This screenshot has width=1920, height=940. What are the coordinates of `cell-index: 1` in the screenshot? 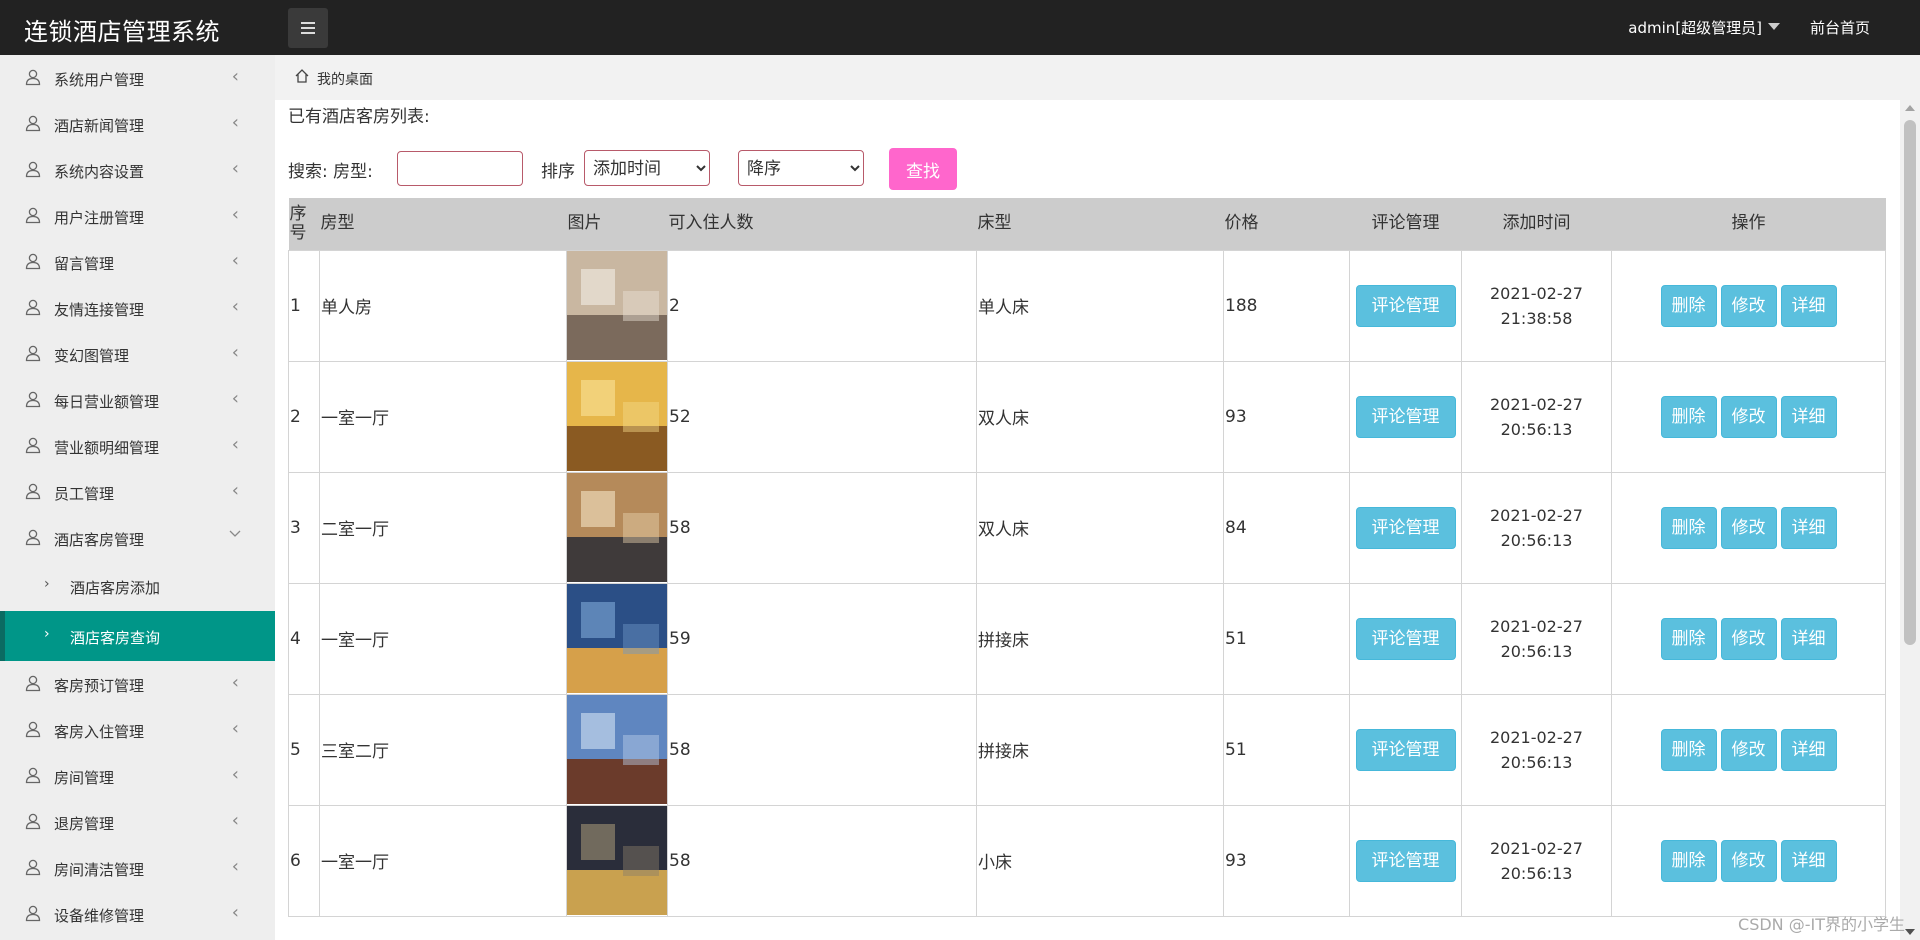 It's located at (304, 305).